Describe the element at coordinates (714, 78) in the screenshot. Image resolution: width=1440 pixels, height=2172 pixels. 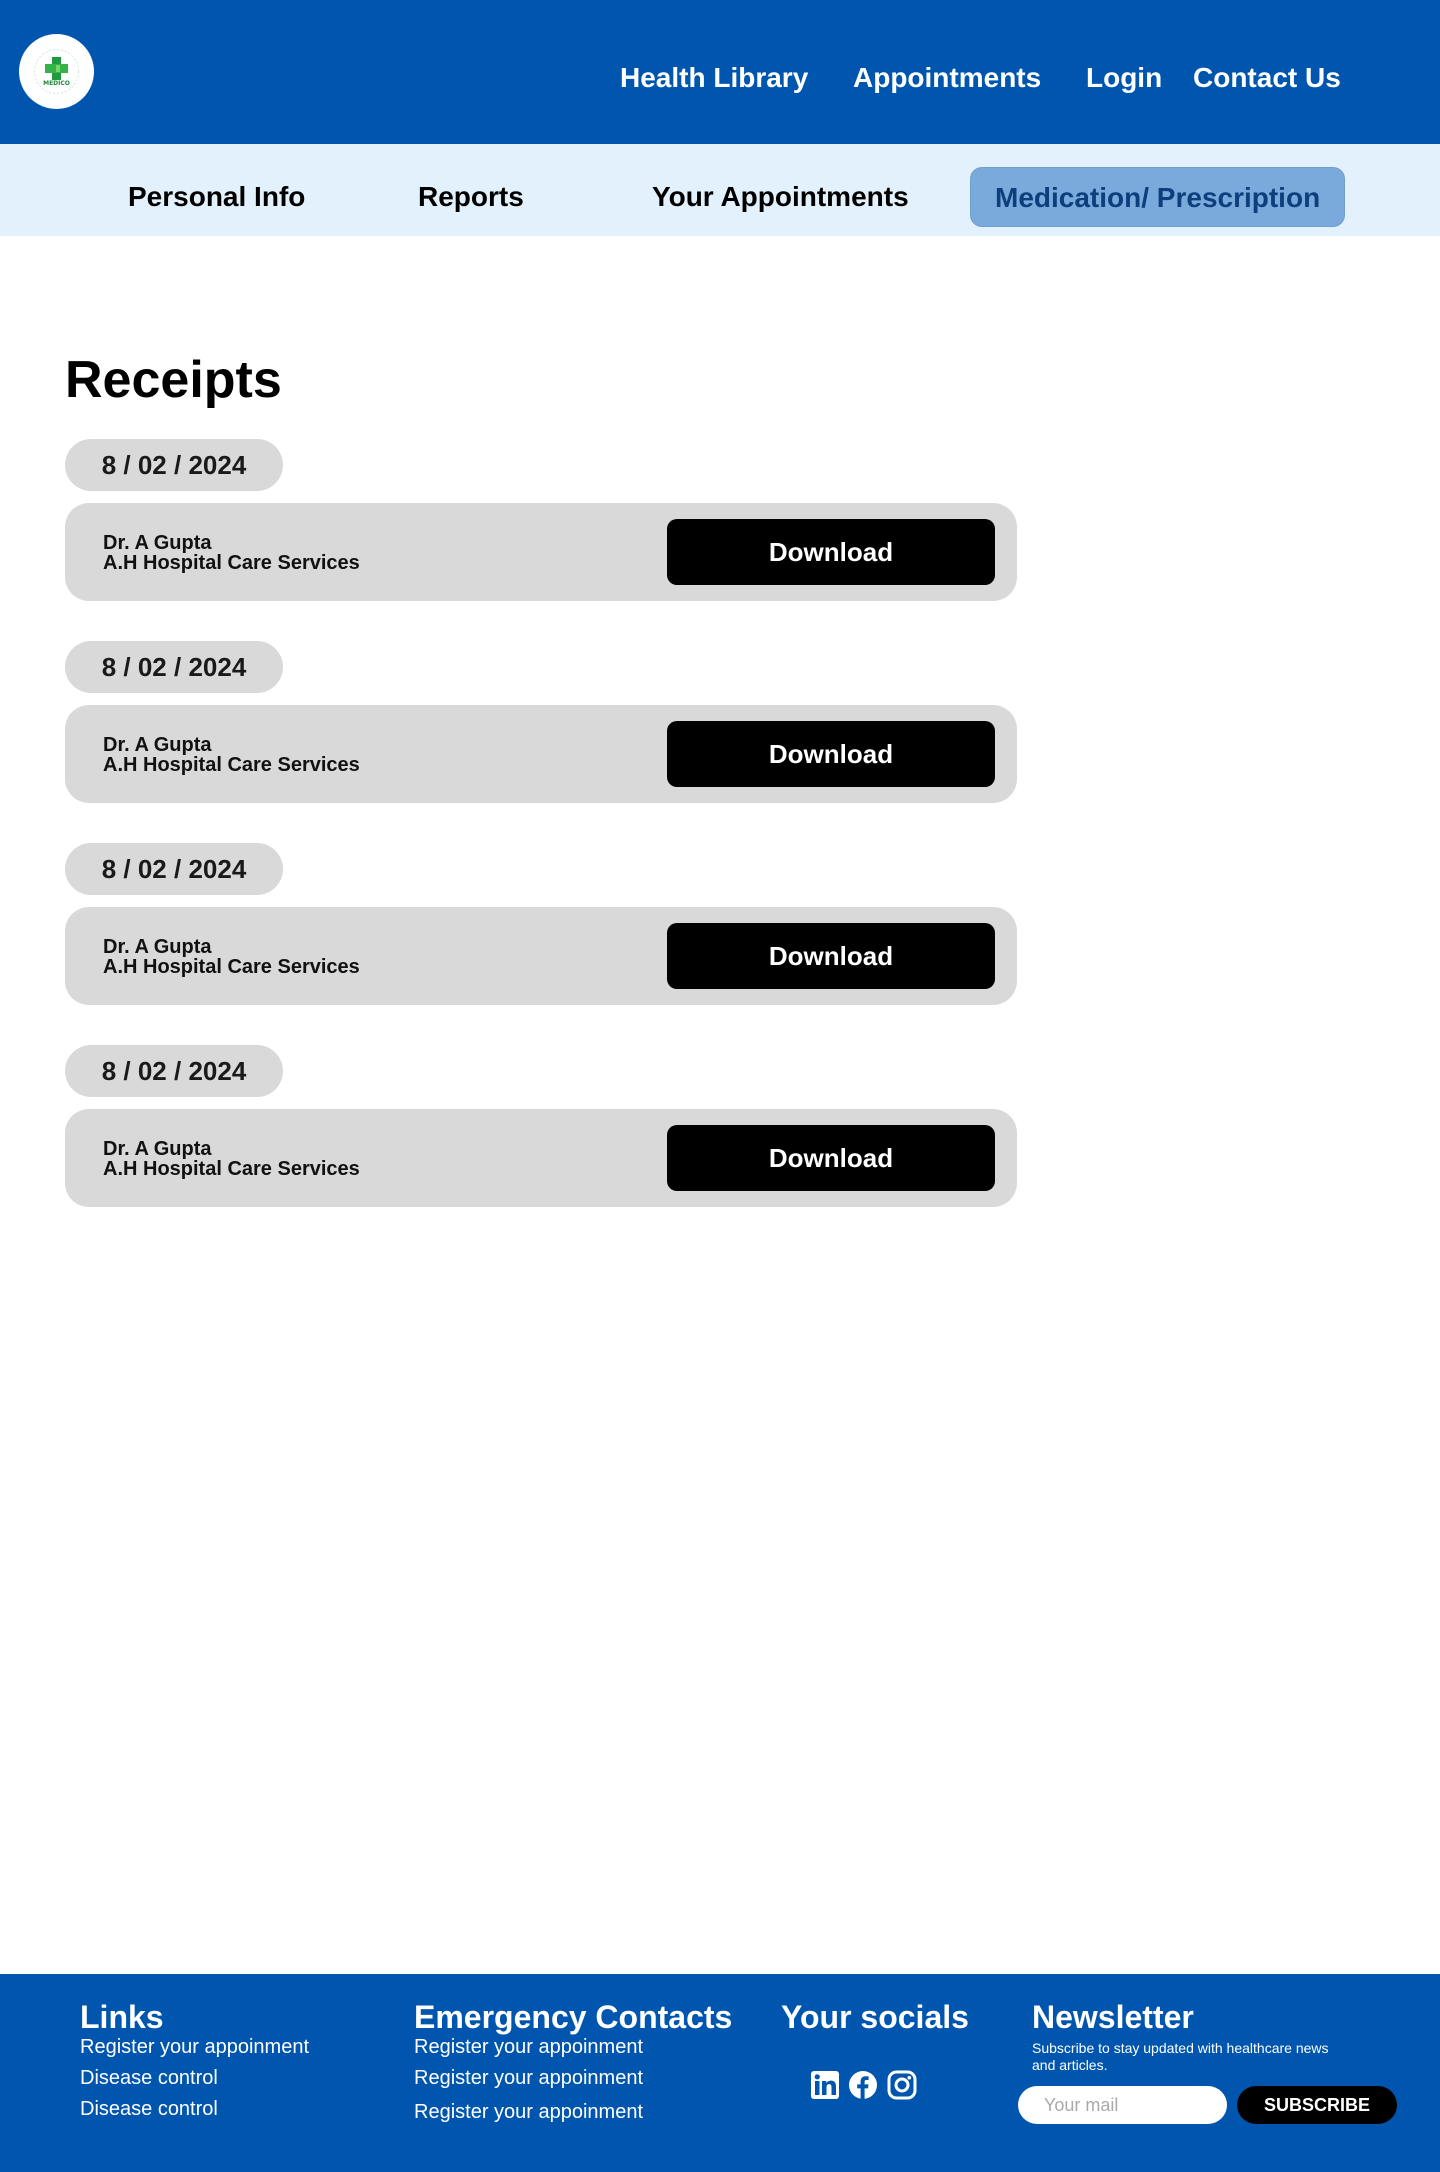
I see `nav-health-library: Health Library` at that location.